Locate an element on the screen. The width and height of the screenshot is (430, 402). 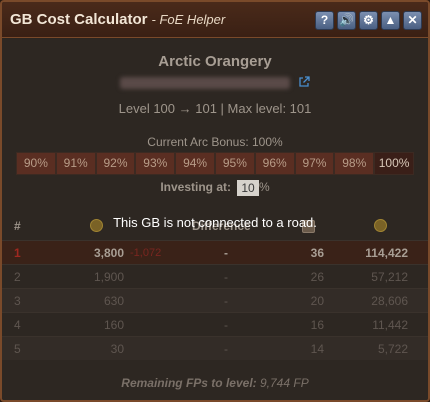
arc-bonus-96: 96% is located at coordinates (274, 163).